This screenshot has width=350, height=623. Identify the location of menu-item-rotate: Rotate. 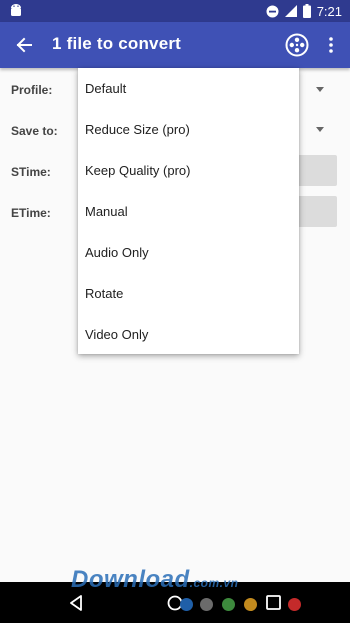
(188, 293).